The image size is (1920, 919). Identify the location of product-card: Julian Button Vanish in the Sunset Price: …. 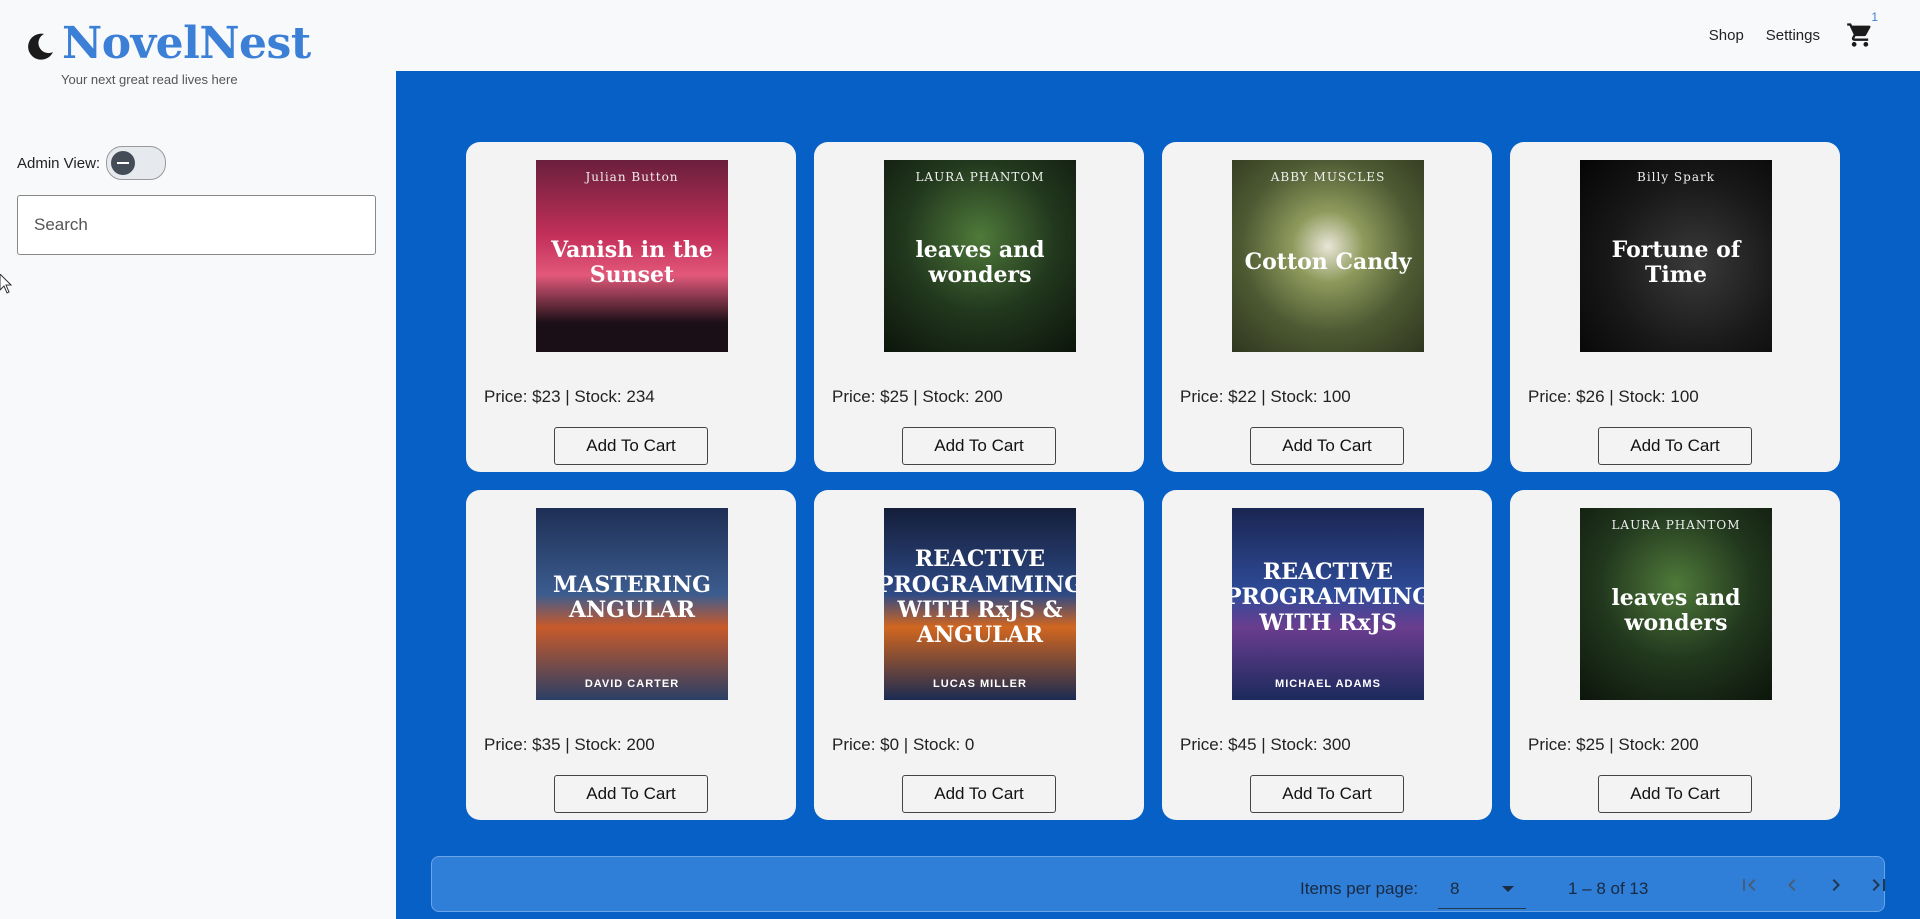
(631, 307).